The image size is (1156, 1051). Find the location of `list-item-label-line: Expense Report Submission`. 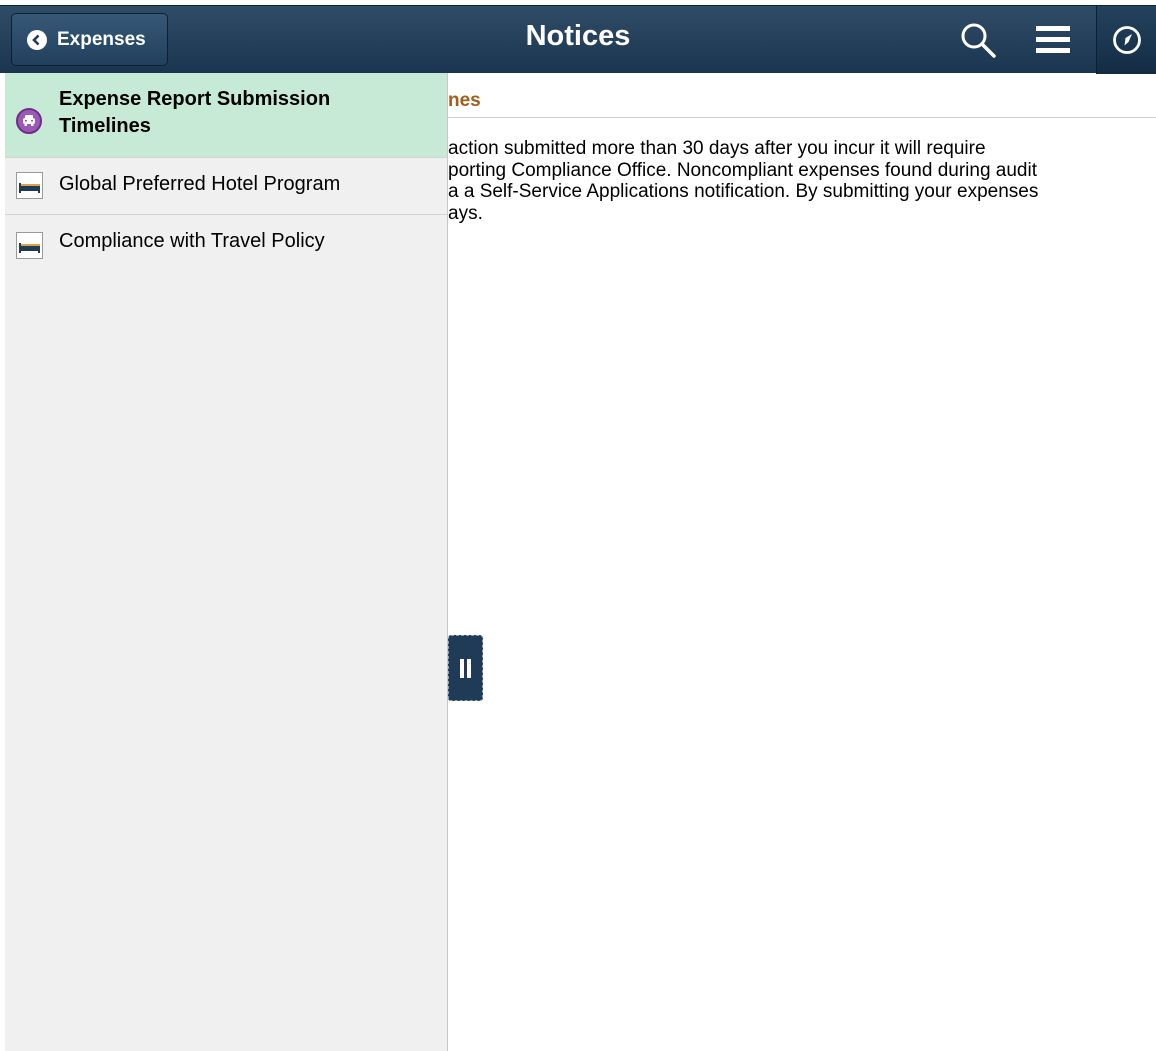

list-item-label-line: Expense Report Submission is located at coordinates (195, 99).